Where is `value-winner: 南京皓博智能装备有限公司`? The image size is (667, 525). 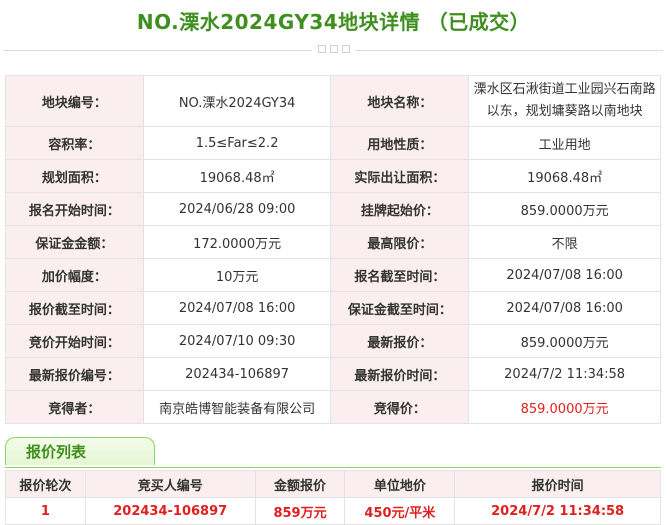
value-winner: 南京皓博智能装备有限公司 is located at coordinates (237, 407).